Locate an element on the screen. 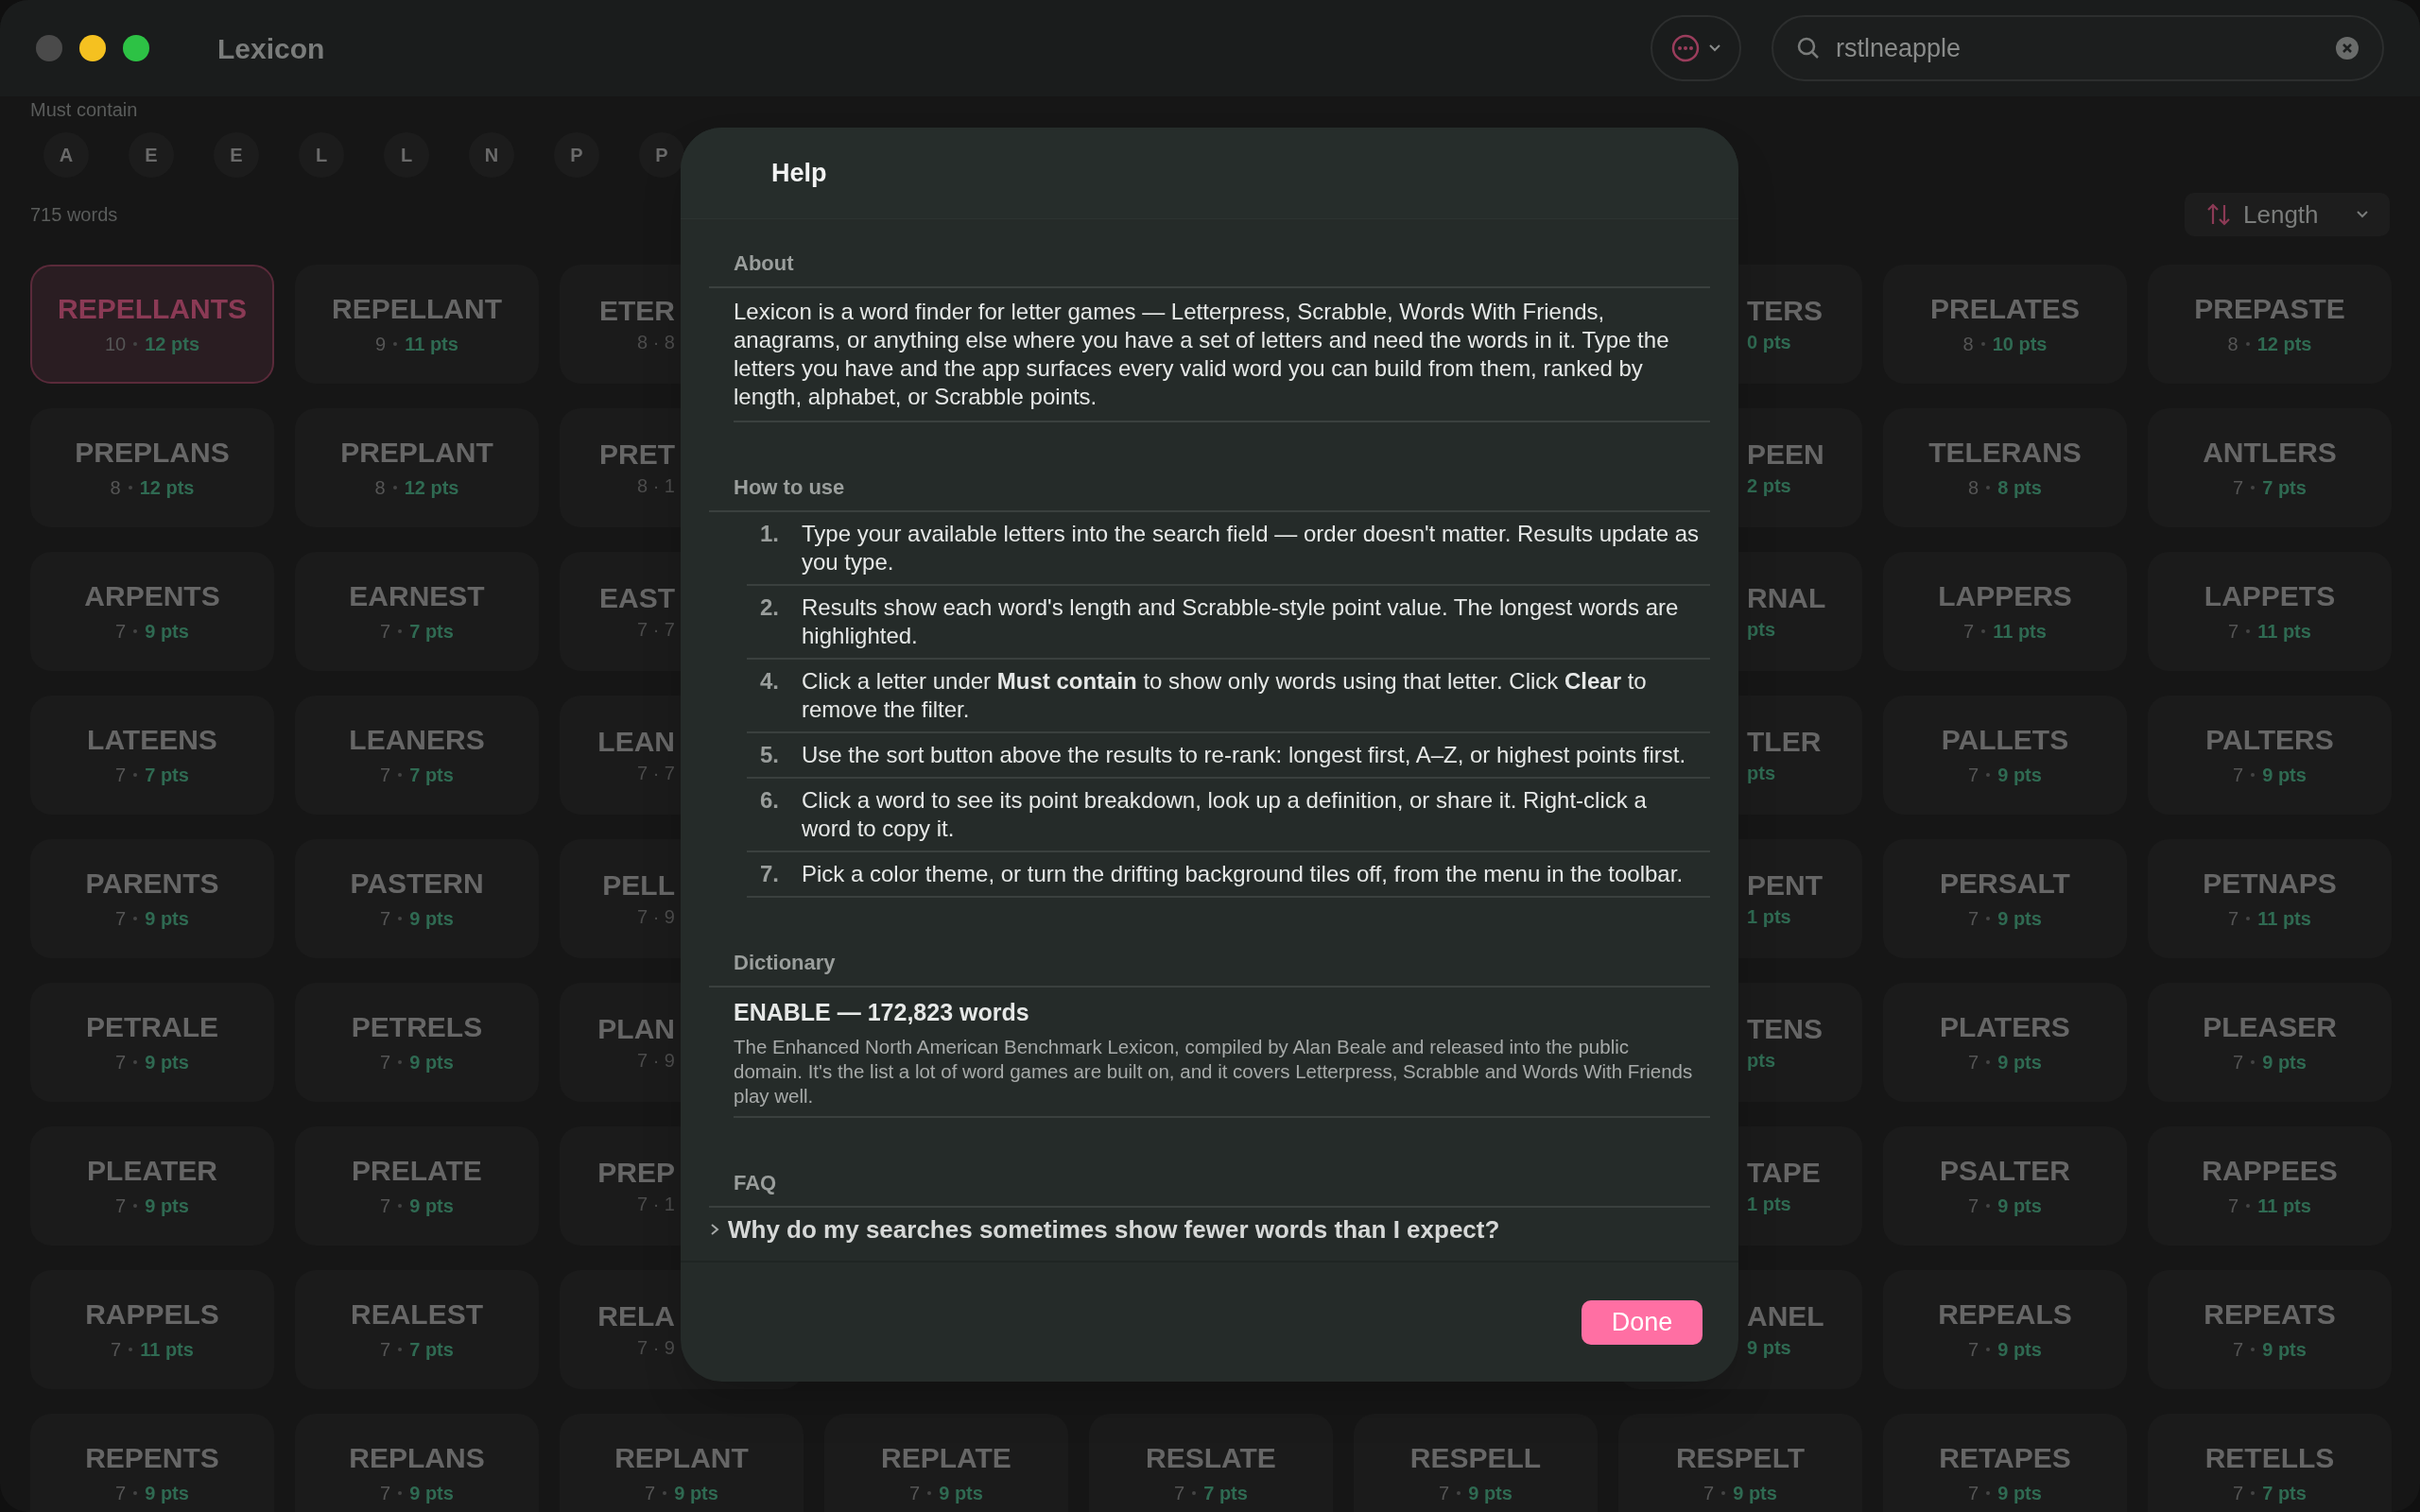 This screenshot has height=1512, width=2420. tile-word: PLEASER is located at coordinates (2270, 1027).